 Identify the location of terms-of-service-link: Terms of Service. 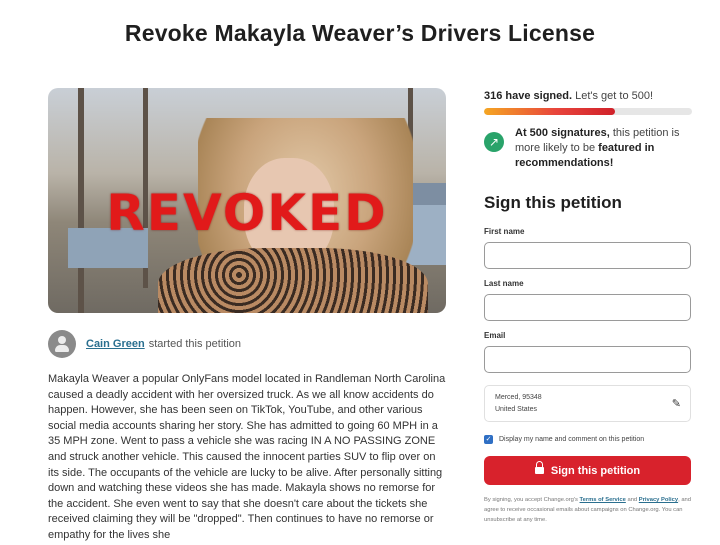
(603, 500).